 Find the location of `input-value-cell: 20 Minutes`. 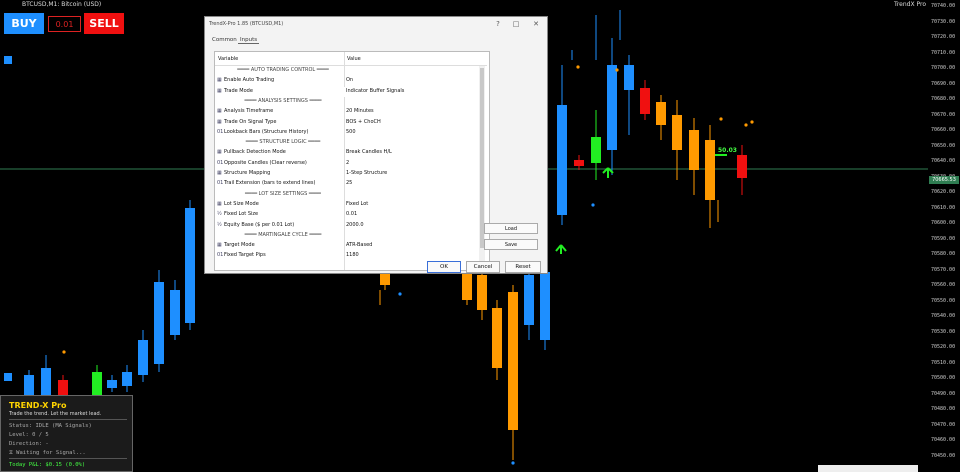

input-value-cell: 20 Minutes is located at coordinates (410, 112).